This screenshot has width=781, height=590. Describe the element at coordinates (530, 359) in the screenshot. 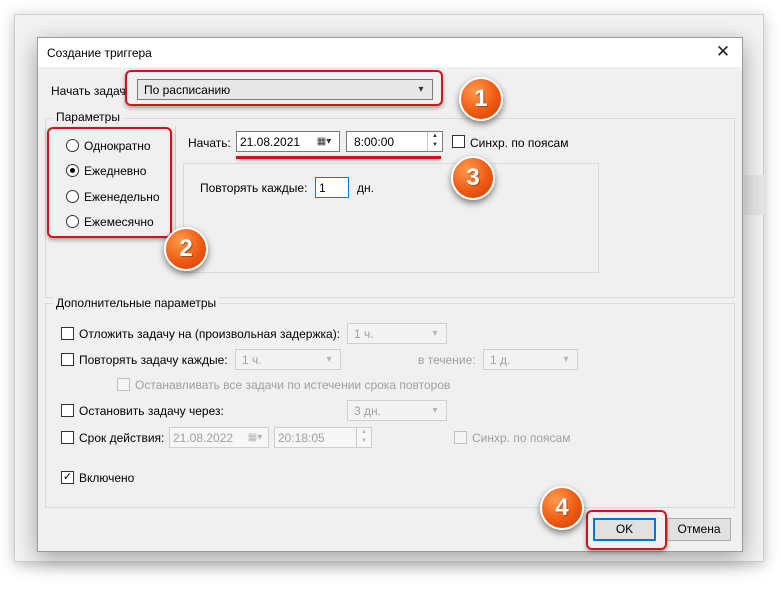

I see `during-select: 1 д. ▾` at that location.